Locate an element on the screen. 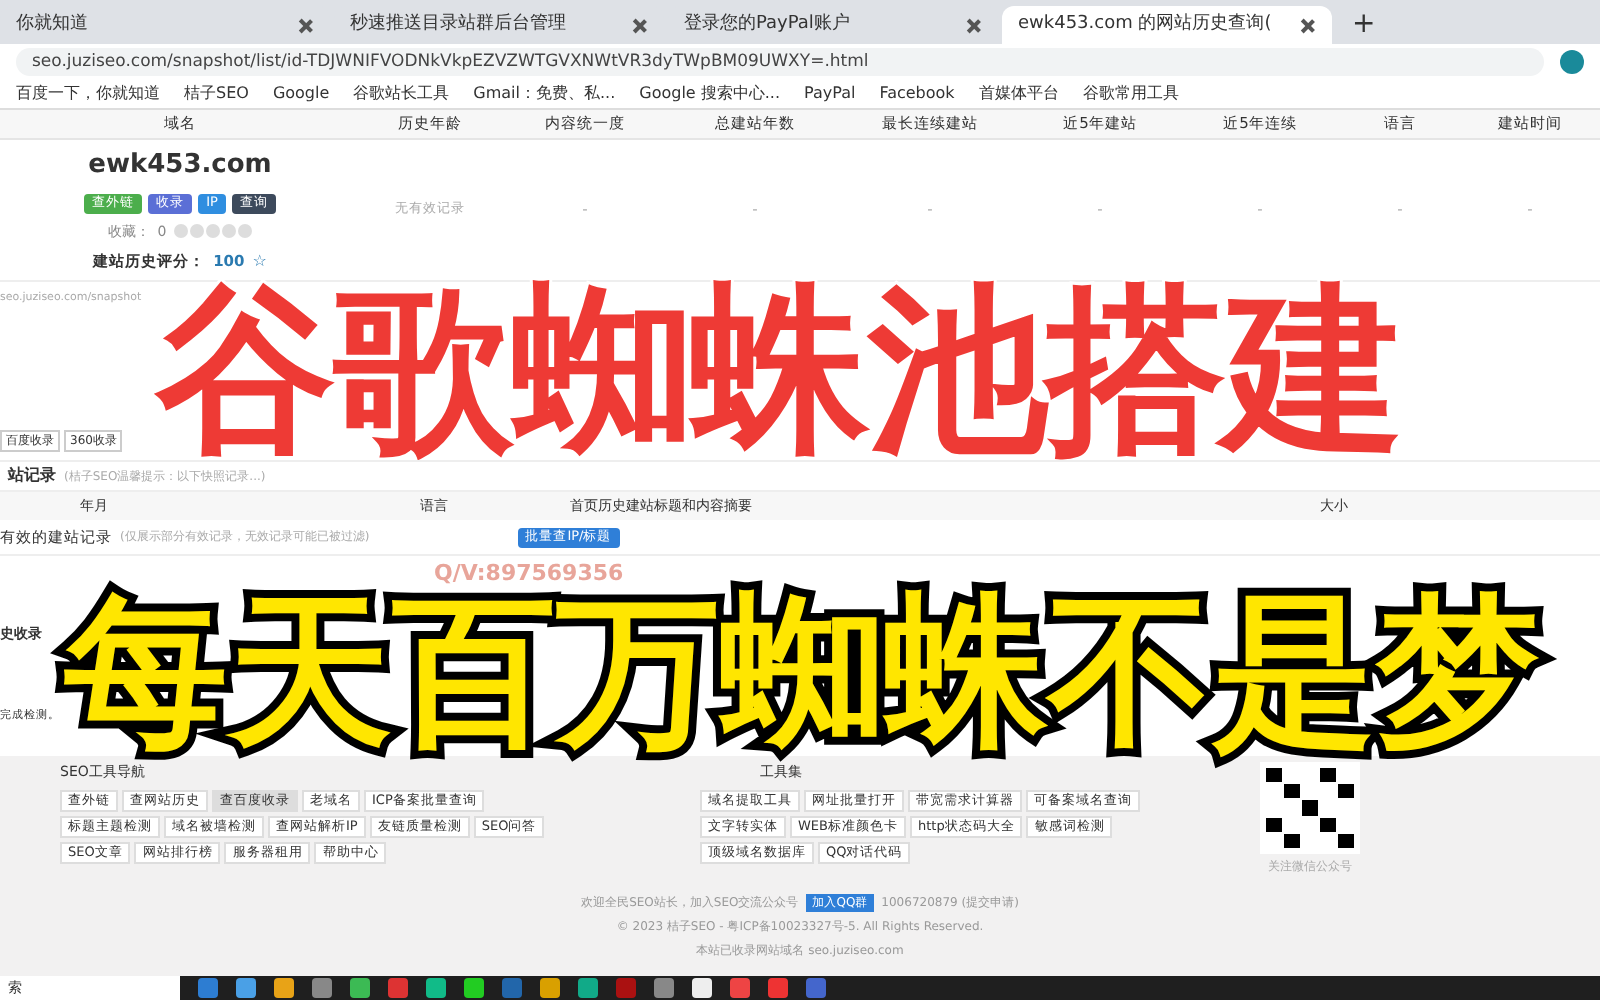 The width and height of the screenshot is (1600, 1000). tab-title: 你就知道 is located at coordinates (53, 24).